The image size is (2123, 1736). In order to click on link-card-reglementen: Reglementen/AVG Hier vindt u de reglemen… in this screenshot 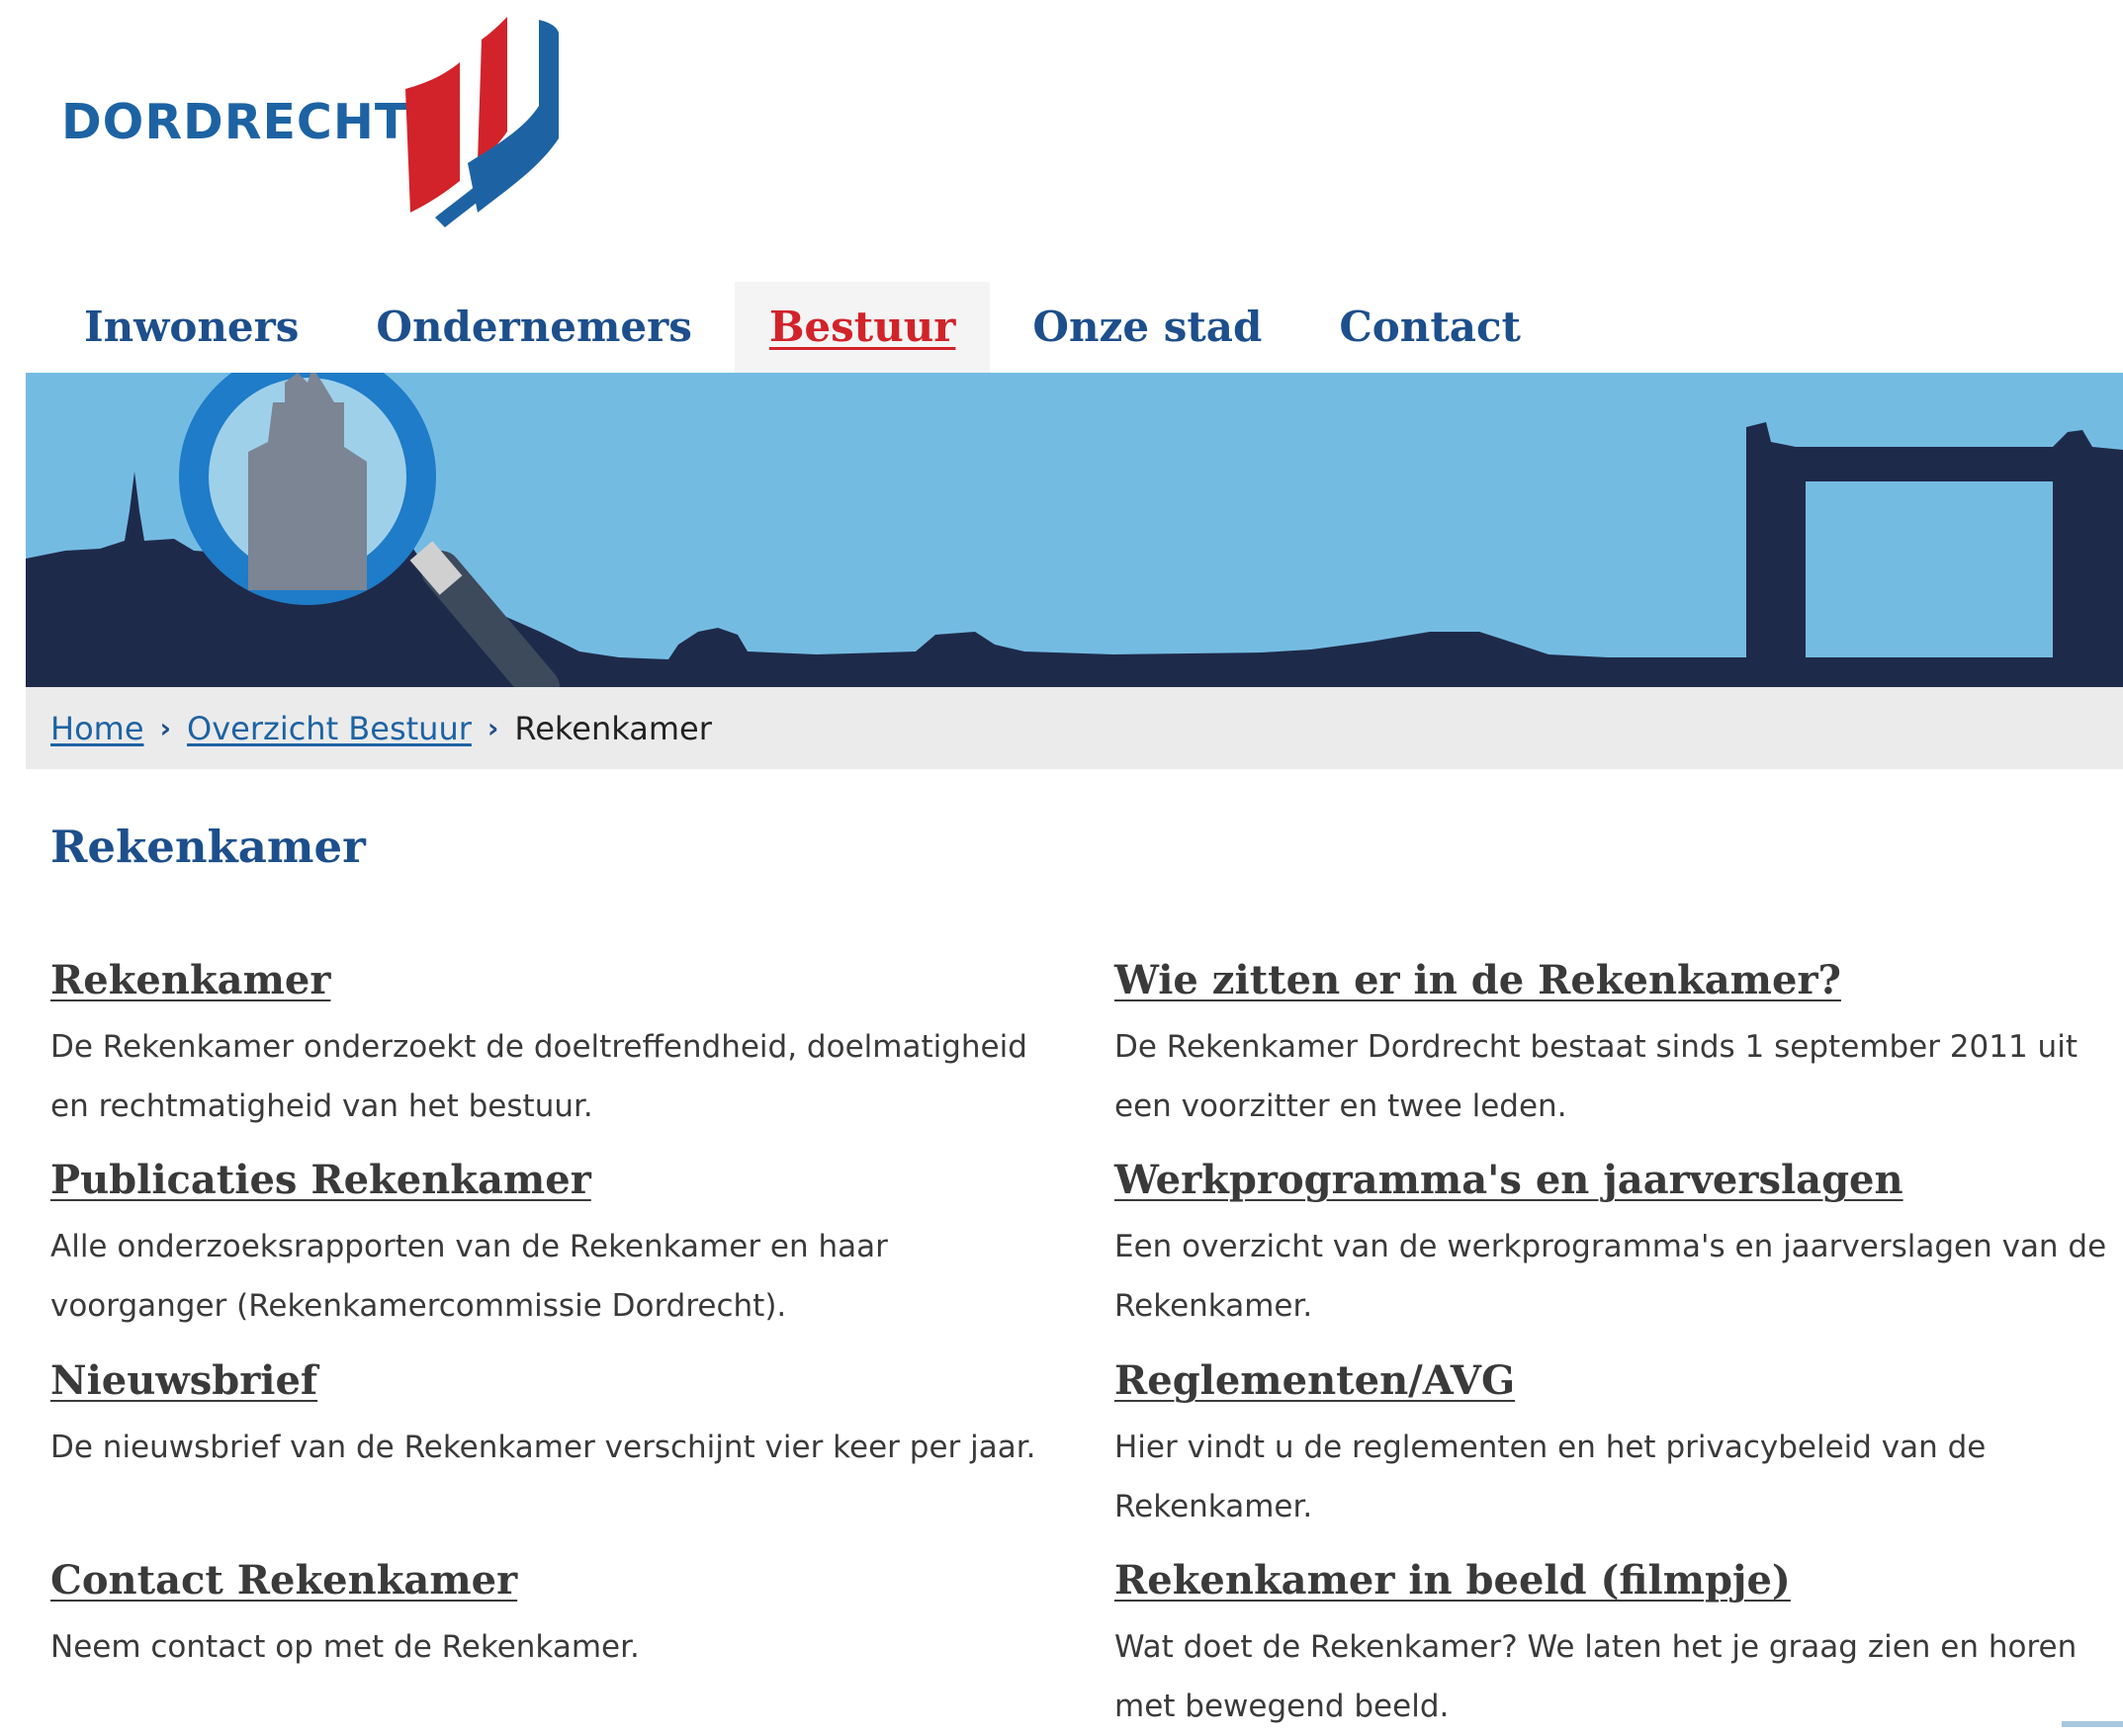, I will do `click(1618, 1446)`.